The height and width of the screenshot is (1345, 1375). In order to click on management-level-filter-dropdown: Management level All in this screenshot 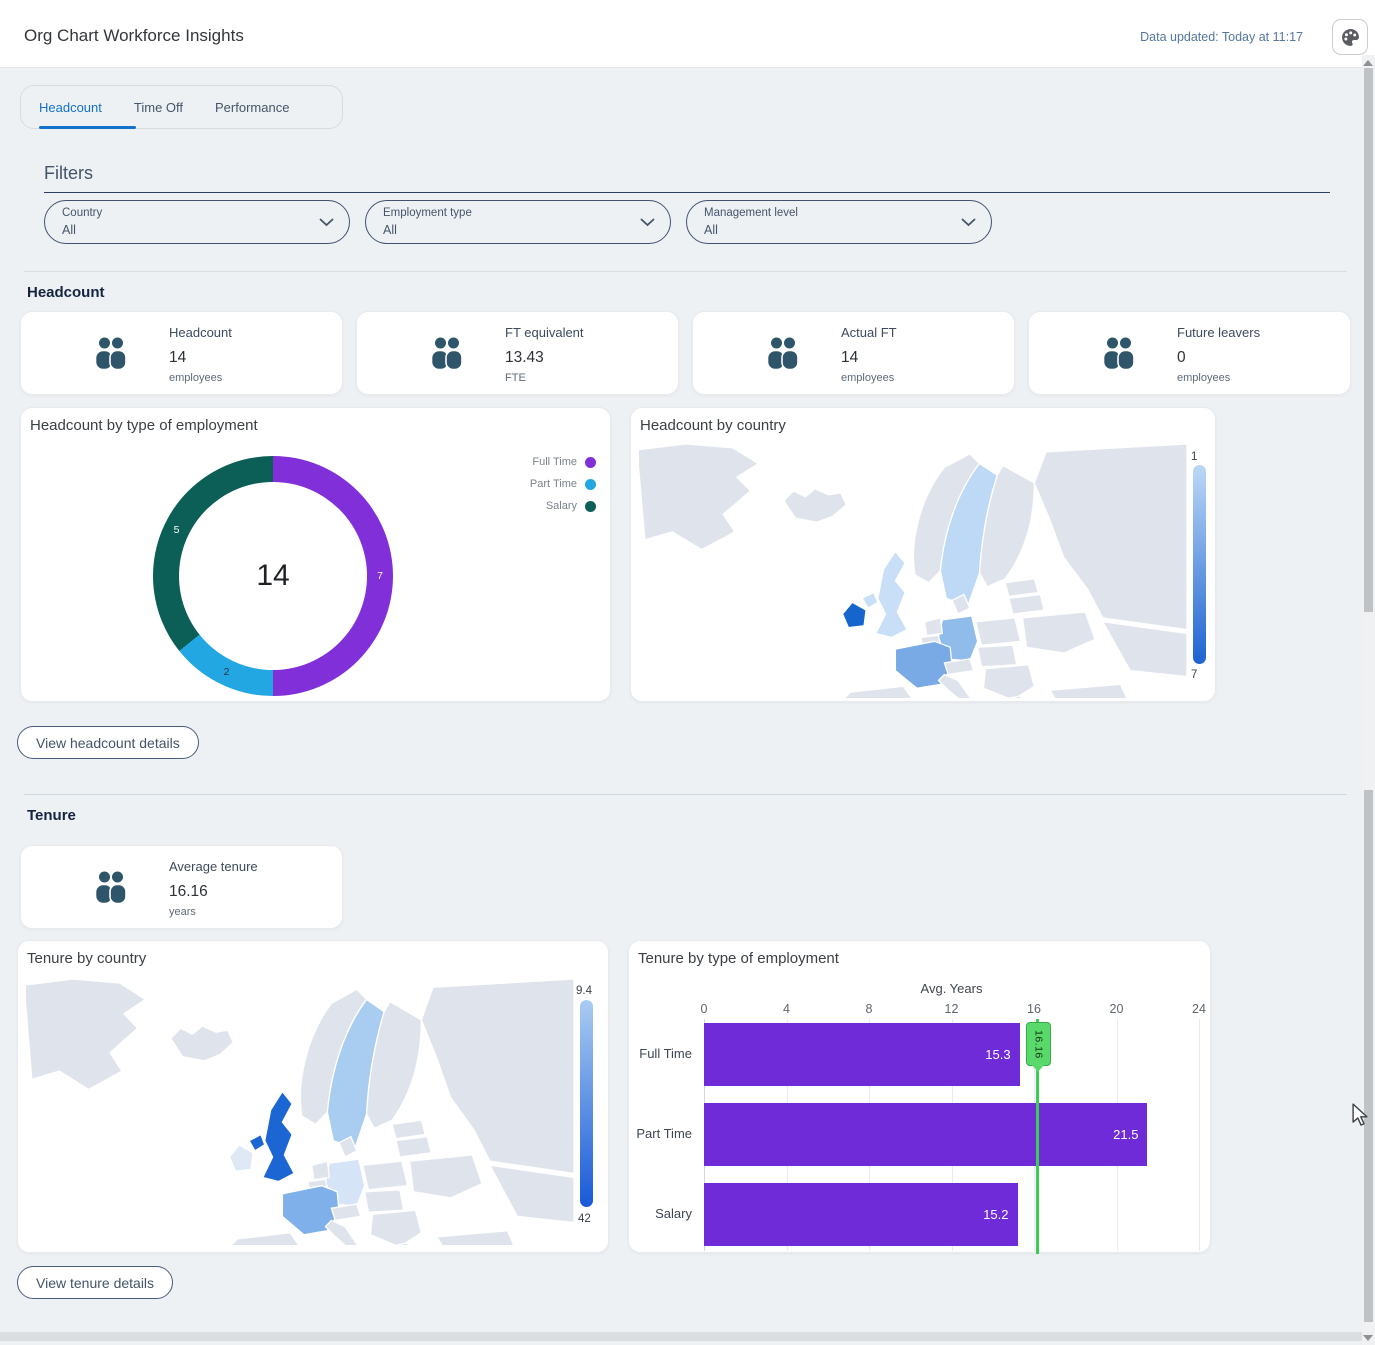, I will do `click(839, 222)`.